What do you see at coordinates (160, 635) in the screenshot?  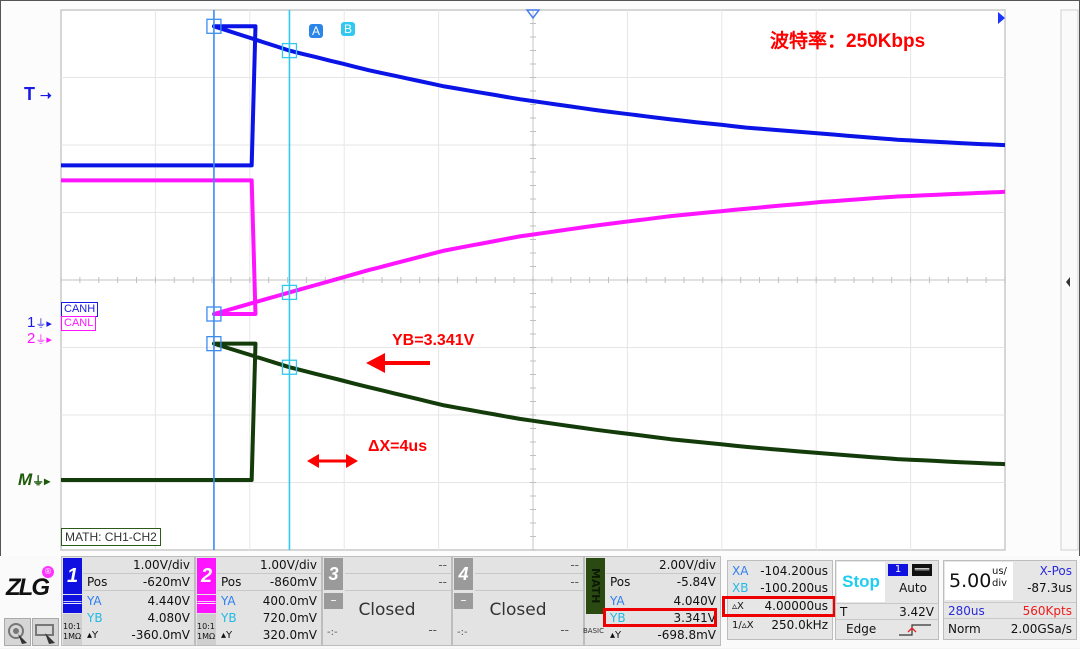 I see `ch1-dy: -360.0mV` at bounding box center [160, 635].